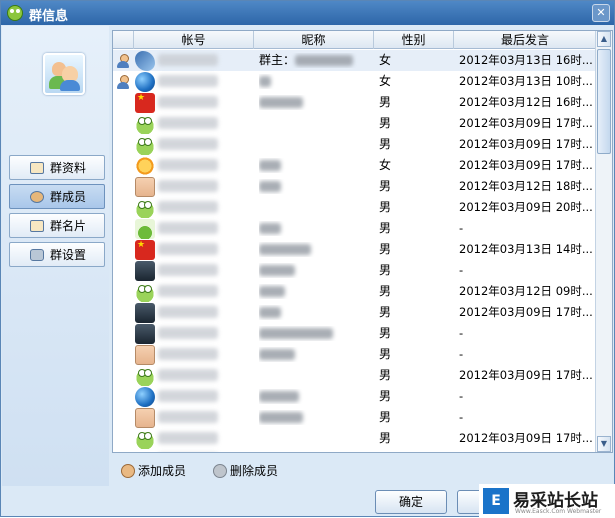 This screenshot has height=518, width=615. What do you see at coordinates (220, 470) in the screenshot?
I see `remove-user-icon` at bounding box center [220, 470].